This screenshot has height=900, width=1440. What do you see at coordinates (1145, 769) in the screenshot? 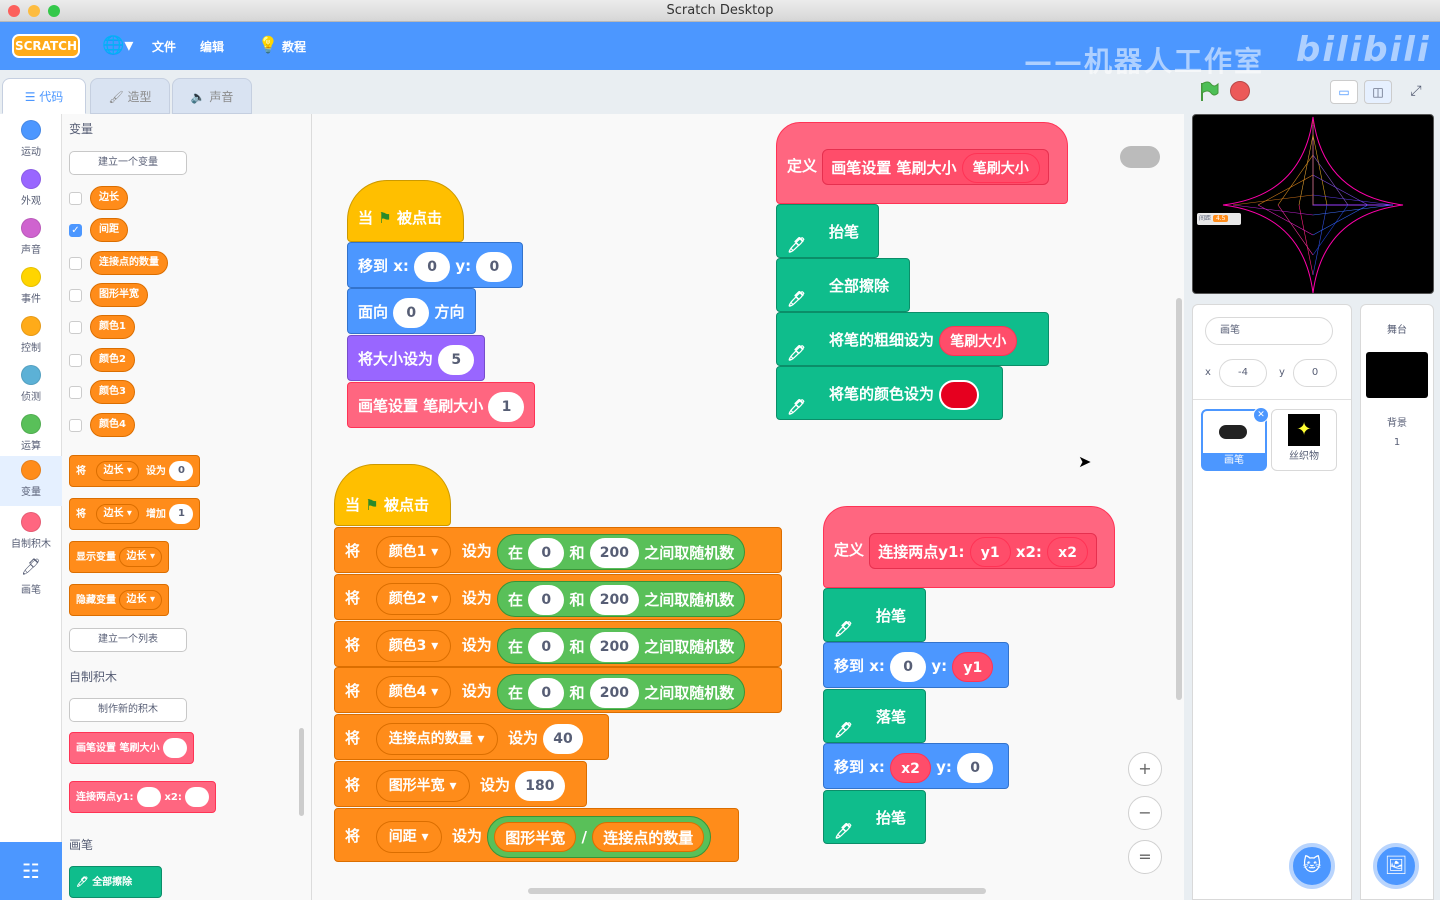
I see `zoom-in-button: +` at bounding box center [1145, 769].